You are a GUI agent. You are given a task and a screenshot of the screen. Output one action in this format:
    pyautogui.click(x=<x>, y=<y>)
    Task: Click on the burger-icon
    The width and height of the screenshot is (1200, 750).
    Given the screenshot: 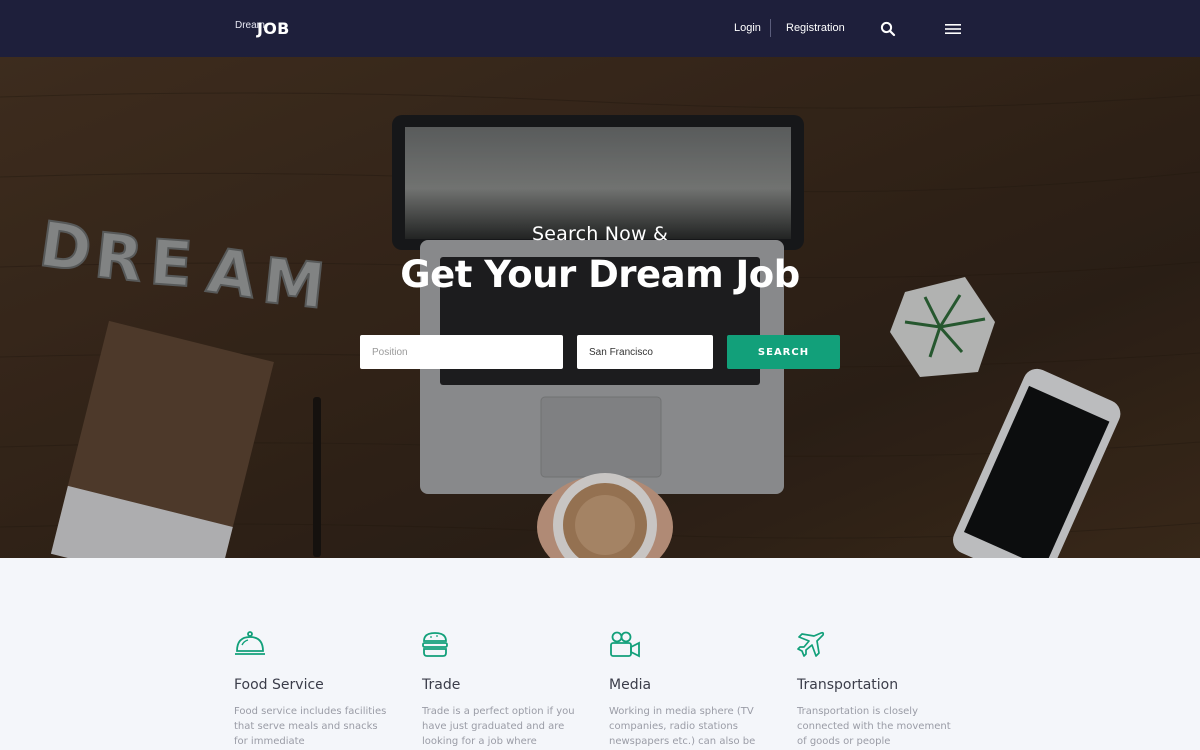 What is the action you would take?
    pyautogui.click(x=438, y=645)
    